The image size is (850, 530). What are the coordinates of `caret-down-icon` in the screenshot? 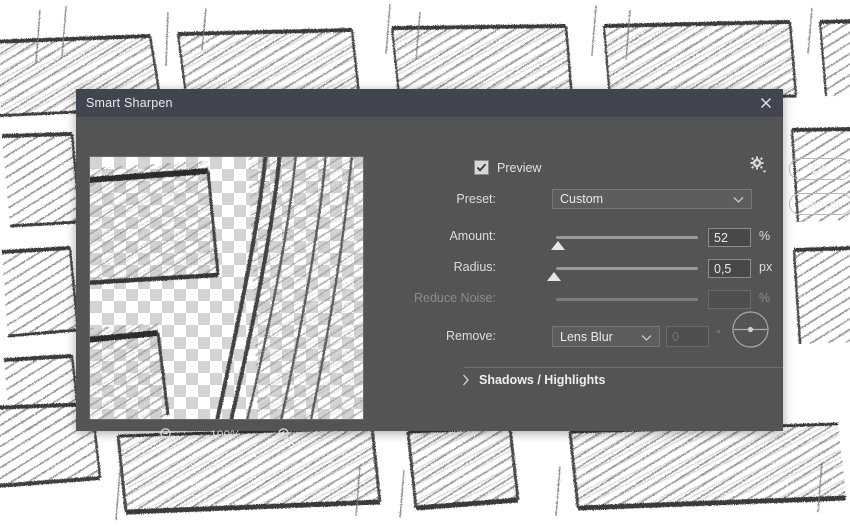 It's located at (764, 171).